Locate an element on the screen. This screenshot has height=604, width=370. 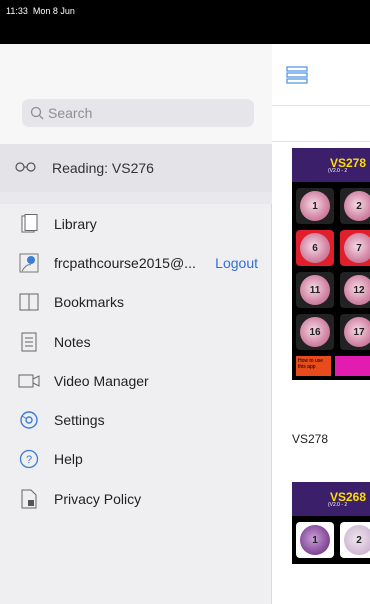
sidebar-item-label: Video Manager is located at coordinates (101, 380).